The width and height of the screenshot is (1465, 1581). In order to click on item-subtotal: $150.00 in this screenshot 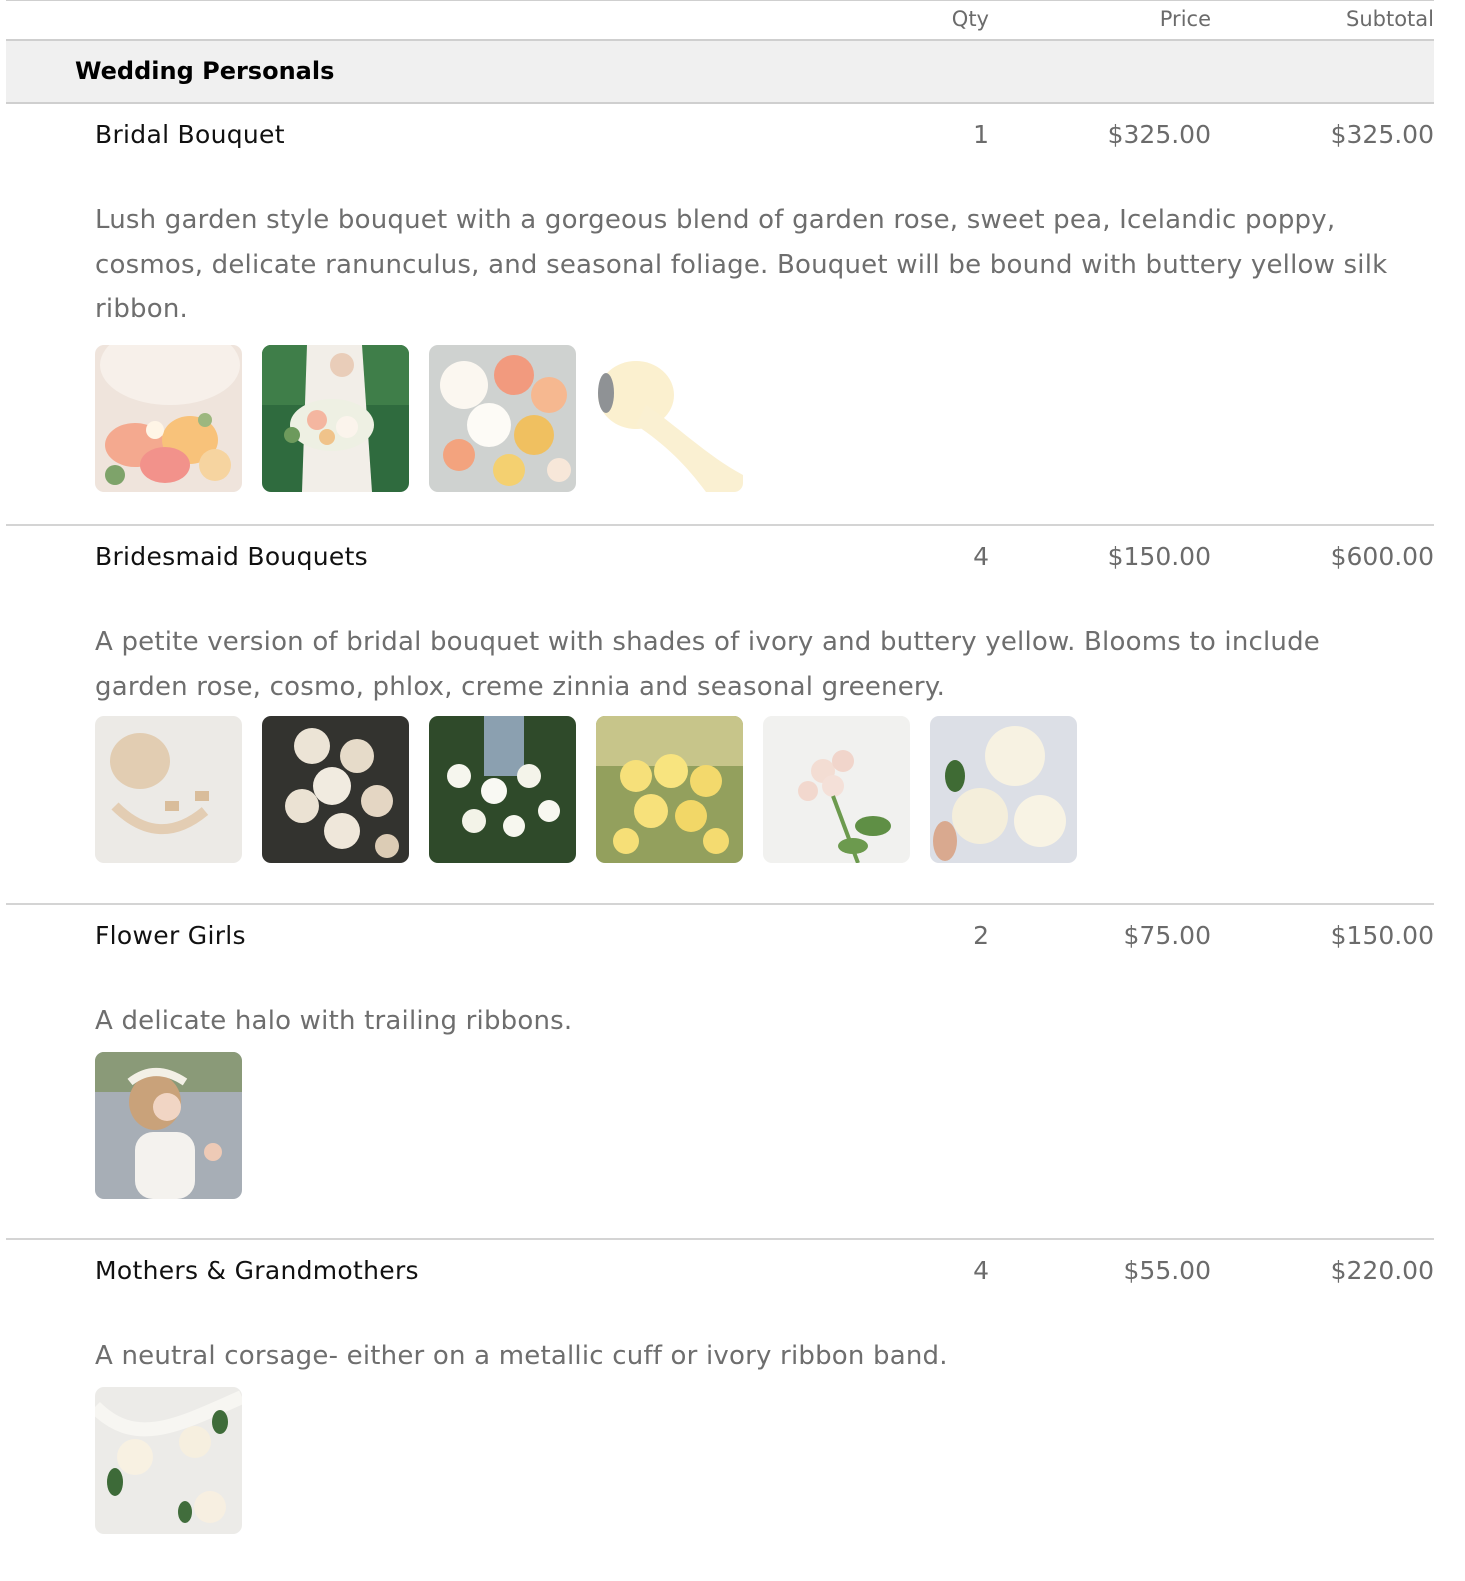, I will do `click(1382, 935)`.